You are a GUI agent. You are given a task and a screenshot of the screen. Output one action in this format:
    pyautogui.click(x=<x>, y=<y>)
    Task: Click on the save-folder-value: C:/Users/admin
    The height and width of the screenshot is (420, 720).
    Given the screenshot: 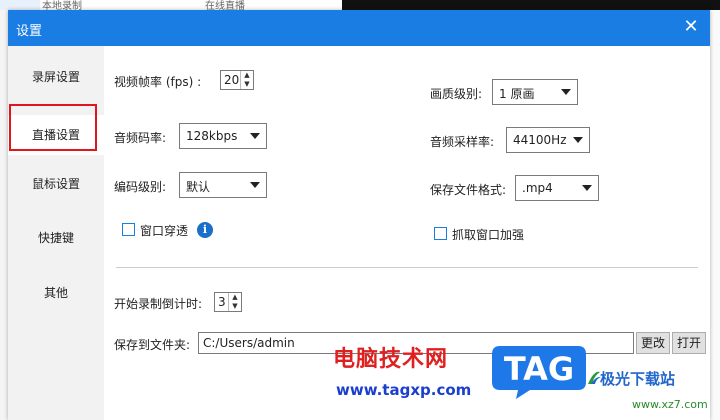 What is the action you would take?
    pyautogui.click(x=249, y=343)
    